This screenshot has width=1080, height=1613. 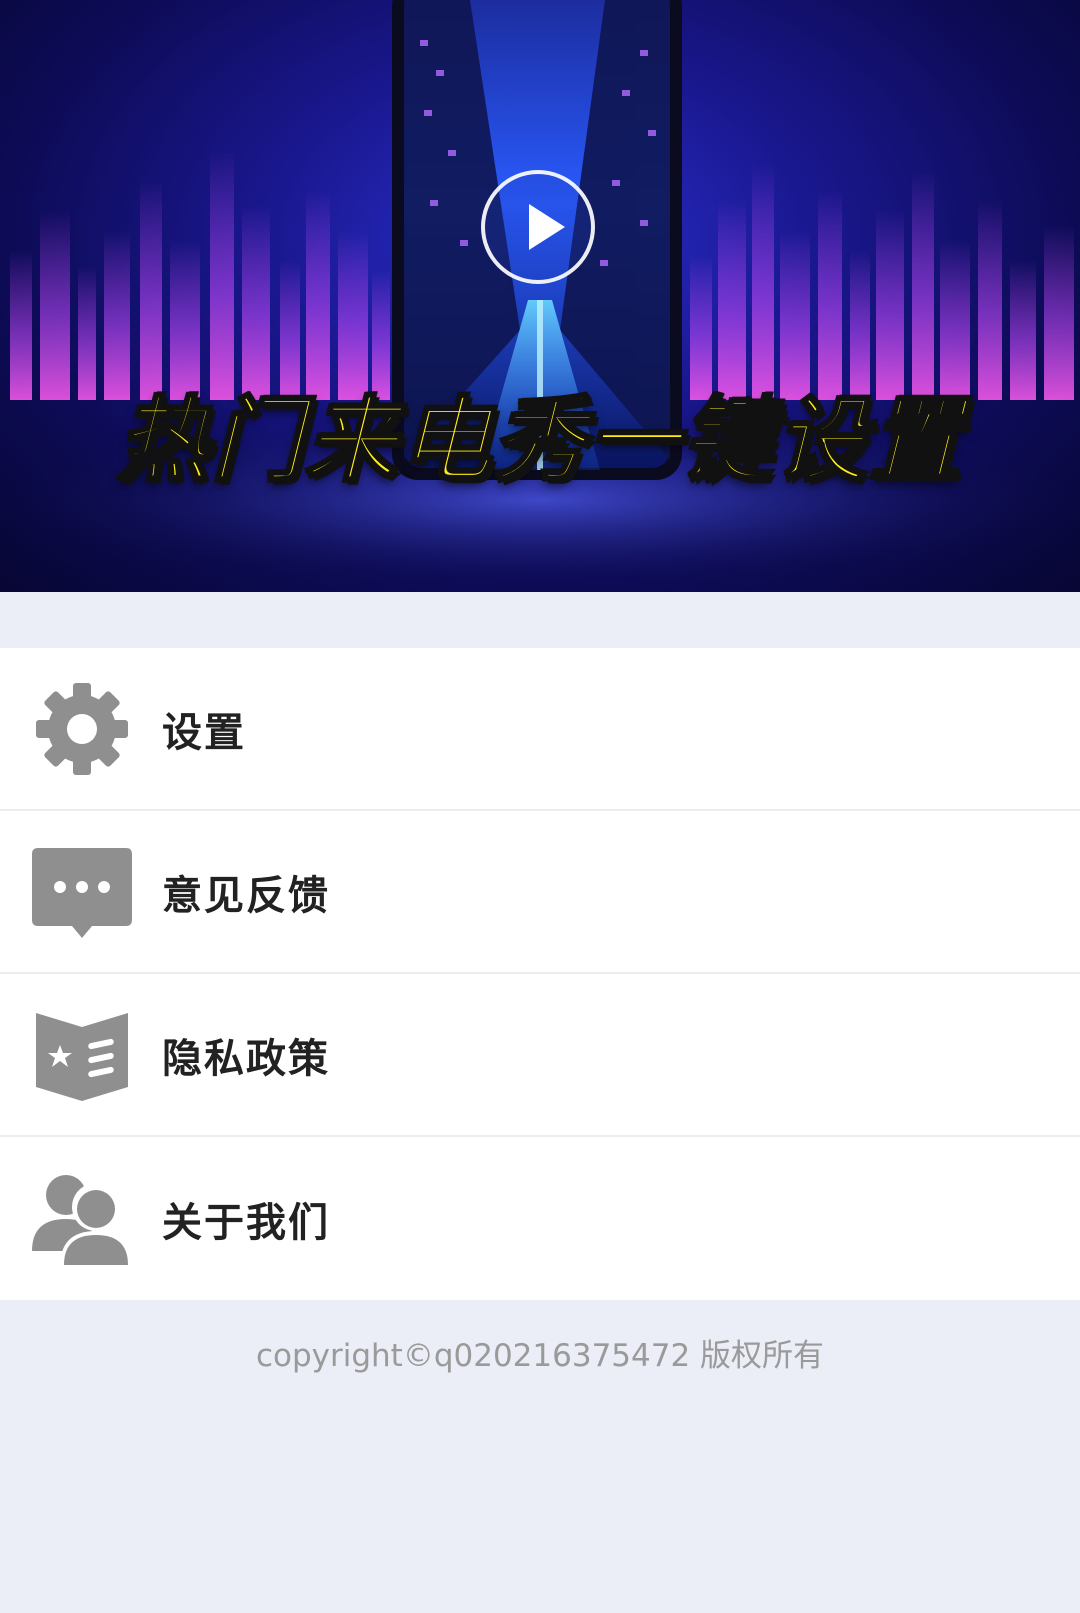 What do you see at coordinates (82, 729) in the screenshot?
I see `gear-icon` at bounding box center [82, 729].